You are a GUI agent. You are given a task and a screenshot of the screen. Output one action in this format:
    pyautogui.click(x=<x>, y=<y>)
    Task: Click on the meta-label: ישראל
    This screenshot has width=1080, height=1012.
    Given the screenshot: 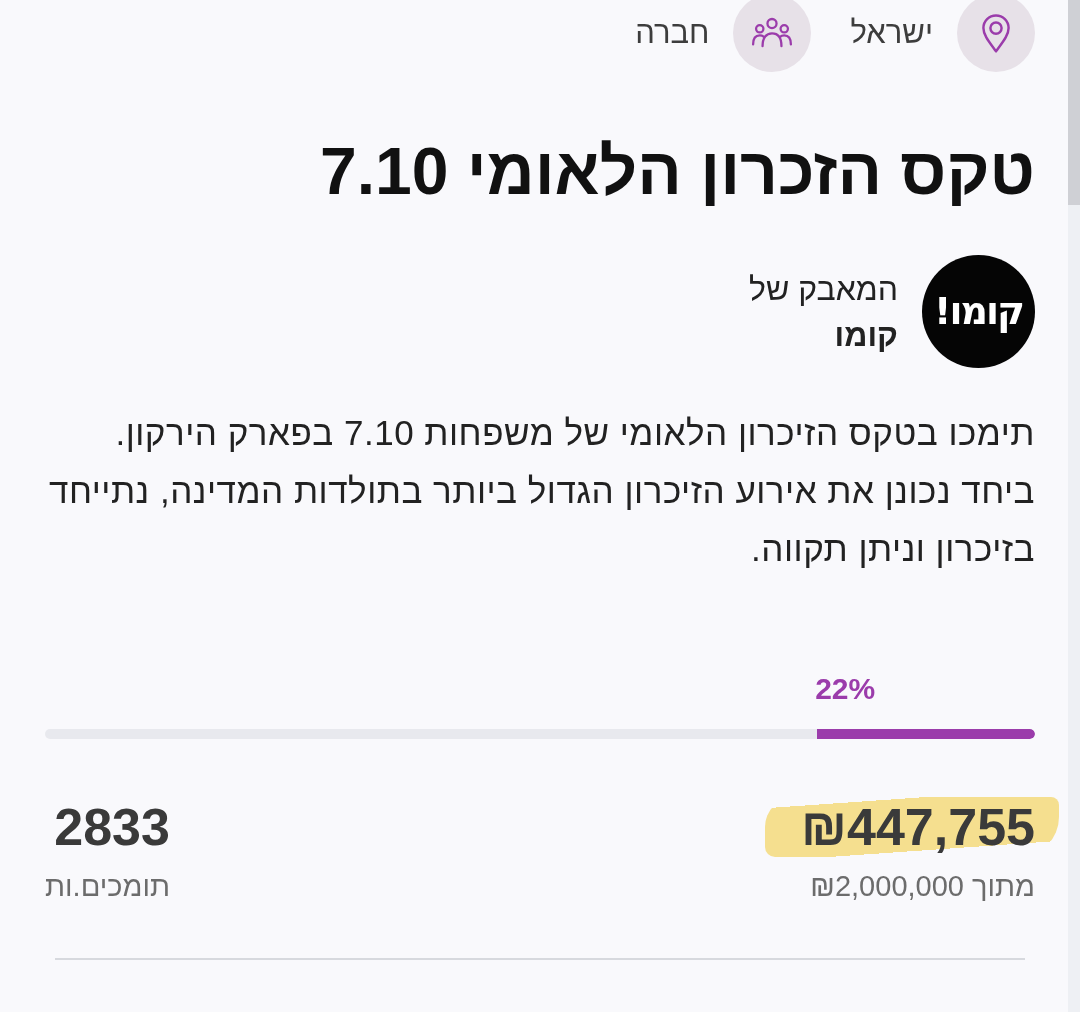 What is the action you would take?
    pyautogui.click(x=891, y=32)
    